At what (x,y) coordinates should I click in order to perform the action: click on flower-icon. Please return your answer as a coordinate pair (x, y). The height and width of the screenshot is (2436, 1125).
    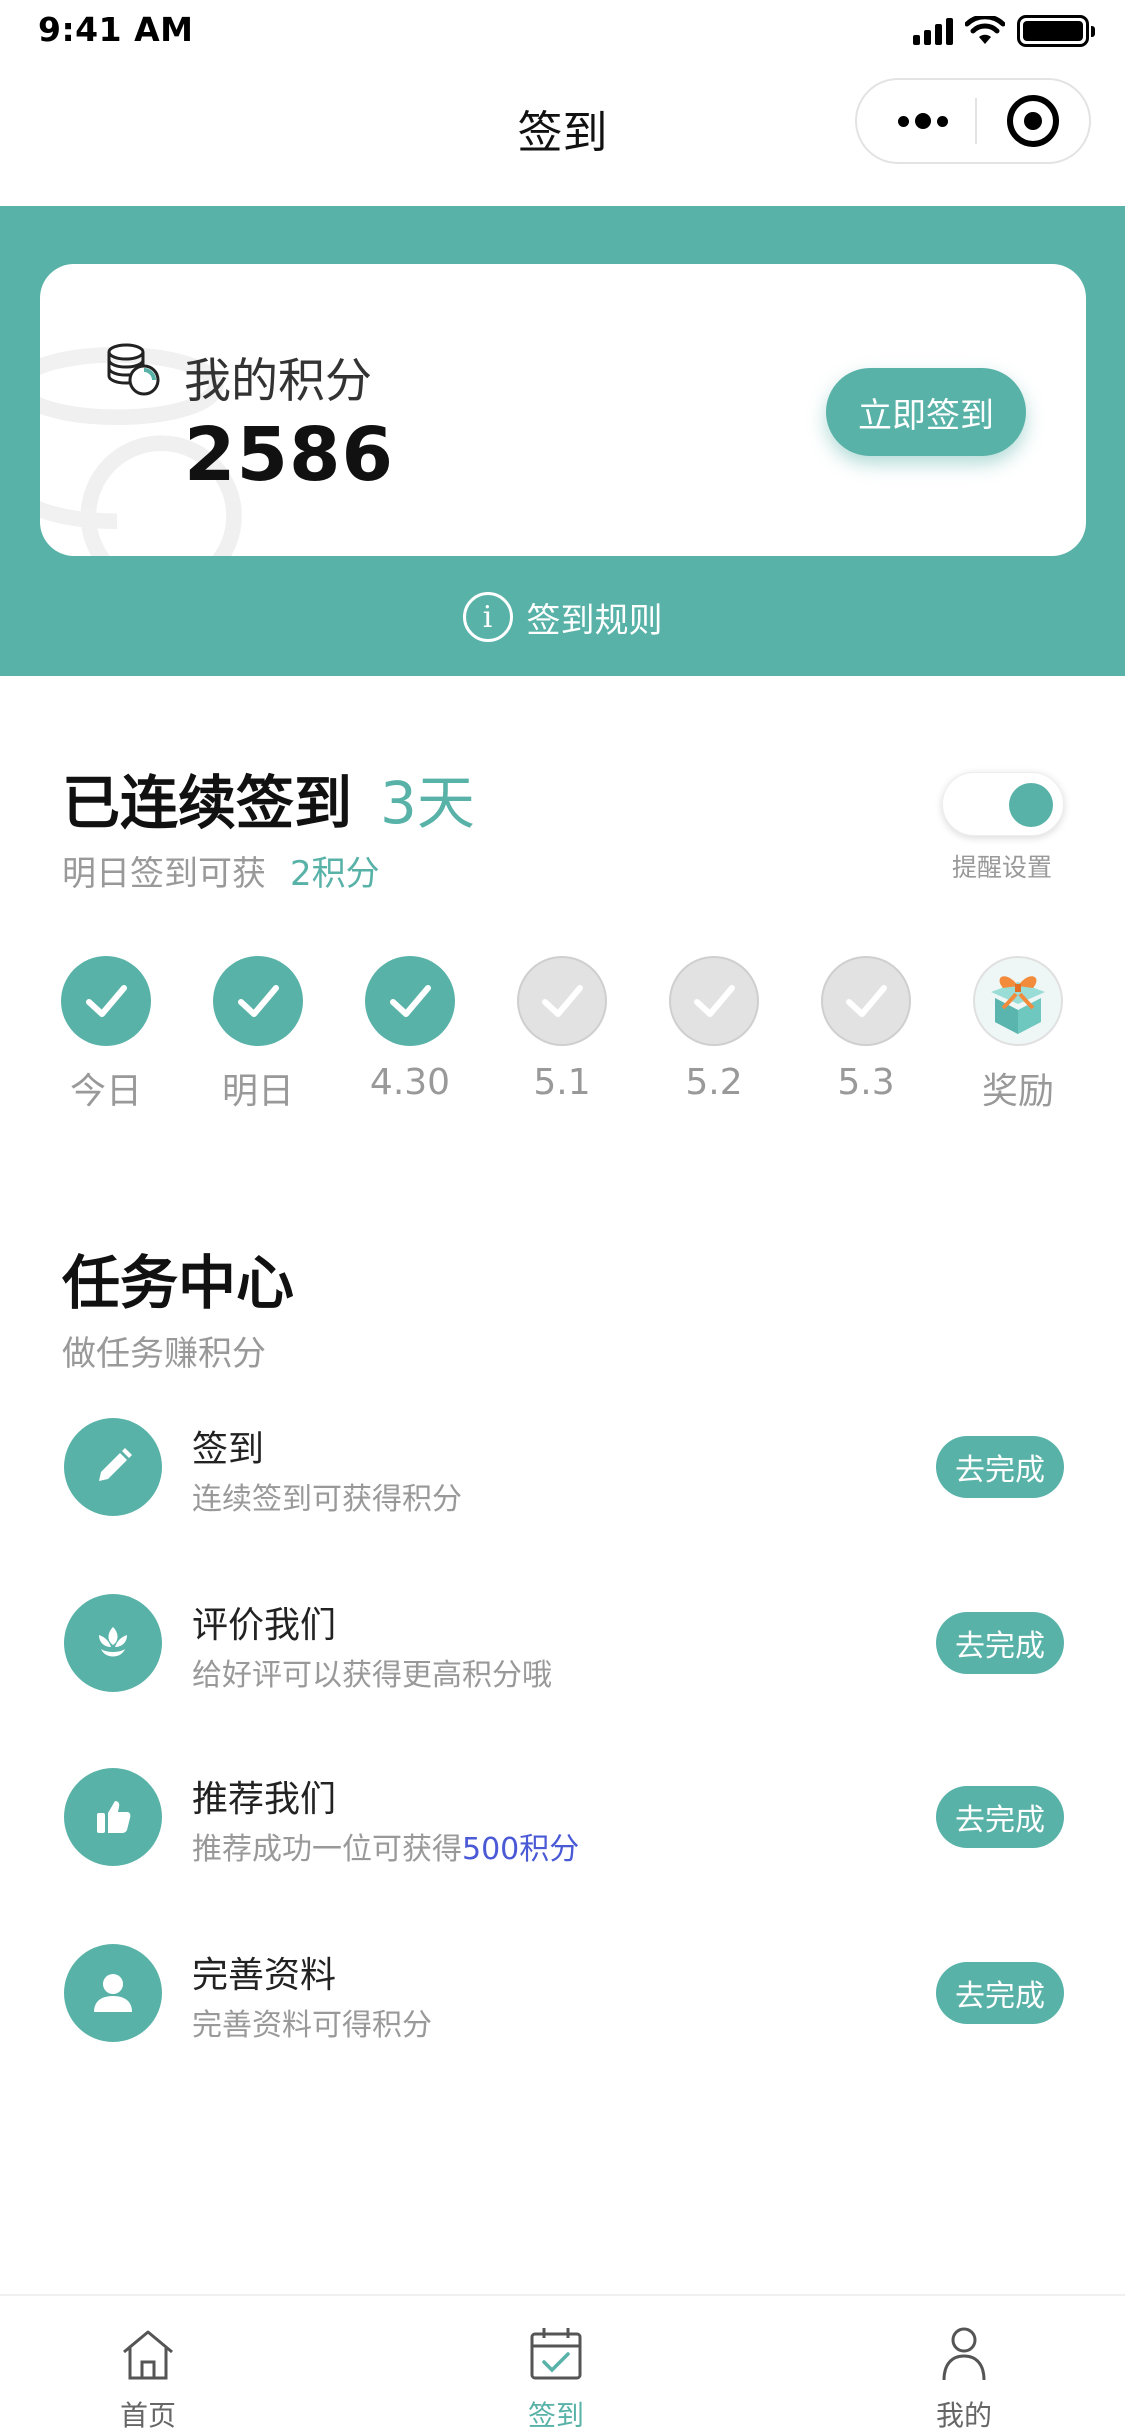
    Looking at the image, I should click on (113, 1643).